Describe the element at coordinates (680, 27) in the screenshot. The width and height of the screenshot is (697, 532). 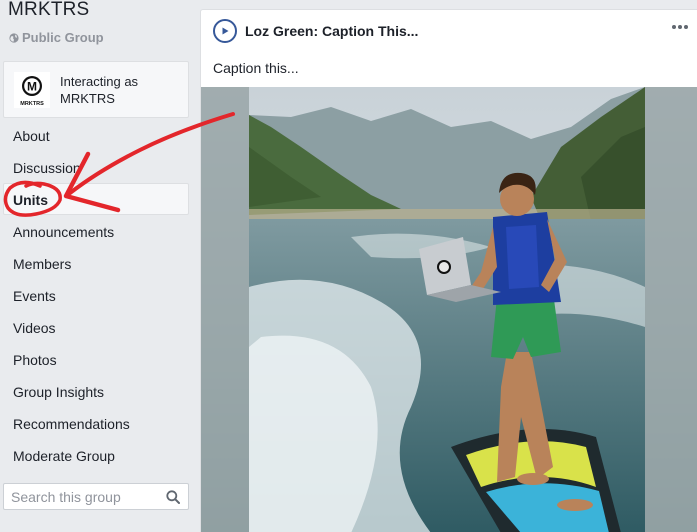
I see `more-dots-icon` at that location.